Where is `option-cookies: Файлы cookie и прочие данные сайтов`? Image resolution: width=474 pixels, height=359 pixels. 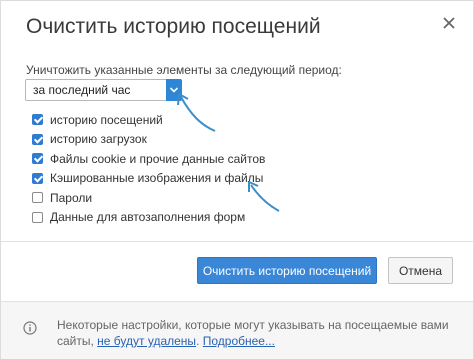
option-cookies: Файлы cookie и прочие данные сайтов is located at coordinates (148, 159).